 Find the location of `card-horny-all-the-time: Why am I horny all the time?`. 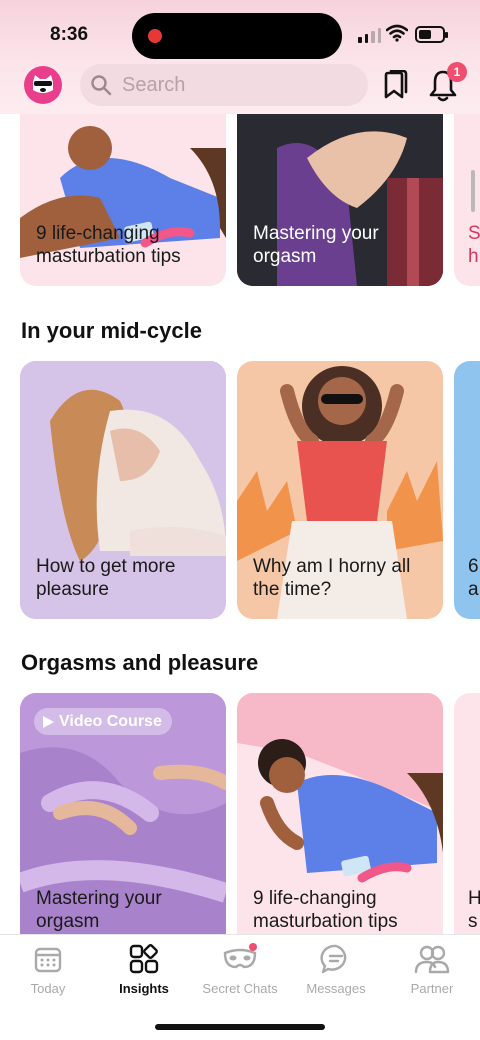

card-horny-all-the-time: Why am I horny all the time? is located at coordinates (340, 490).